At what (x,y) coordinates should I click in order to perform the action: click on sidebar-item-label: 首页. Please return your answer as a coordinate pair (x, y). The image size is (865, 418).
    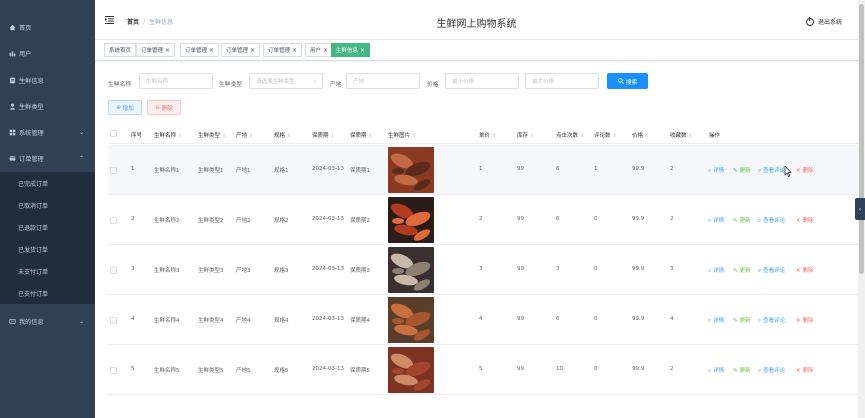
    Looking at the image, I should click on (25, 28).